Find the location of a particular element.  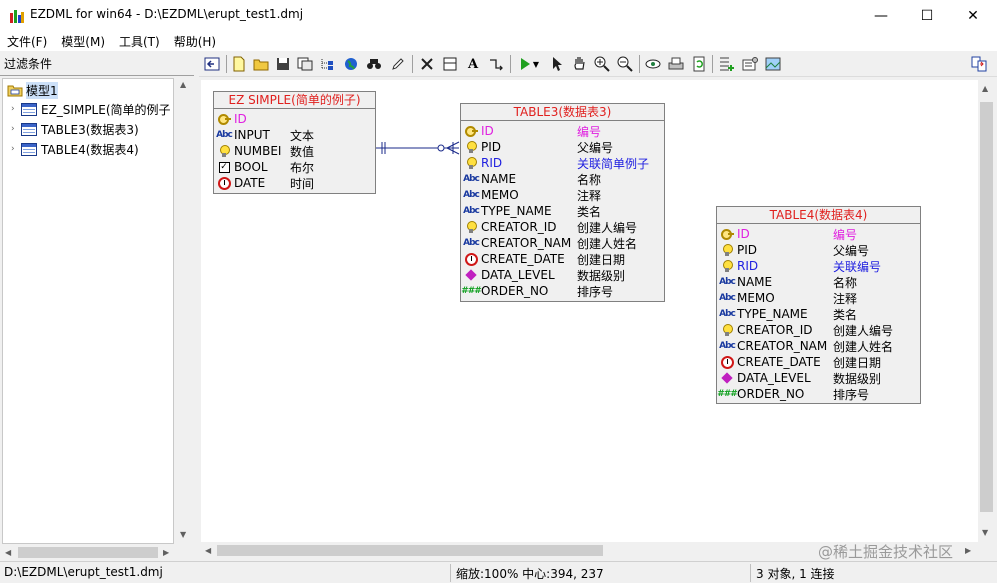

tree-item-ez-simple: › EZ_SIMPLE(简单的例子 is located at coordinates (91, 109).